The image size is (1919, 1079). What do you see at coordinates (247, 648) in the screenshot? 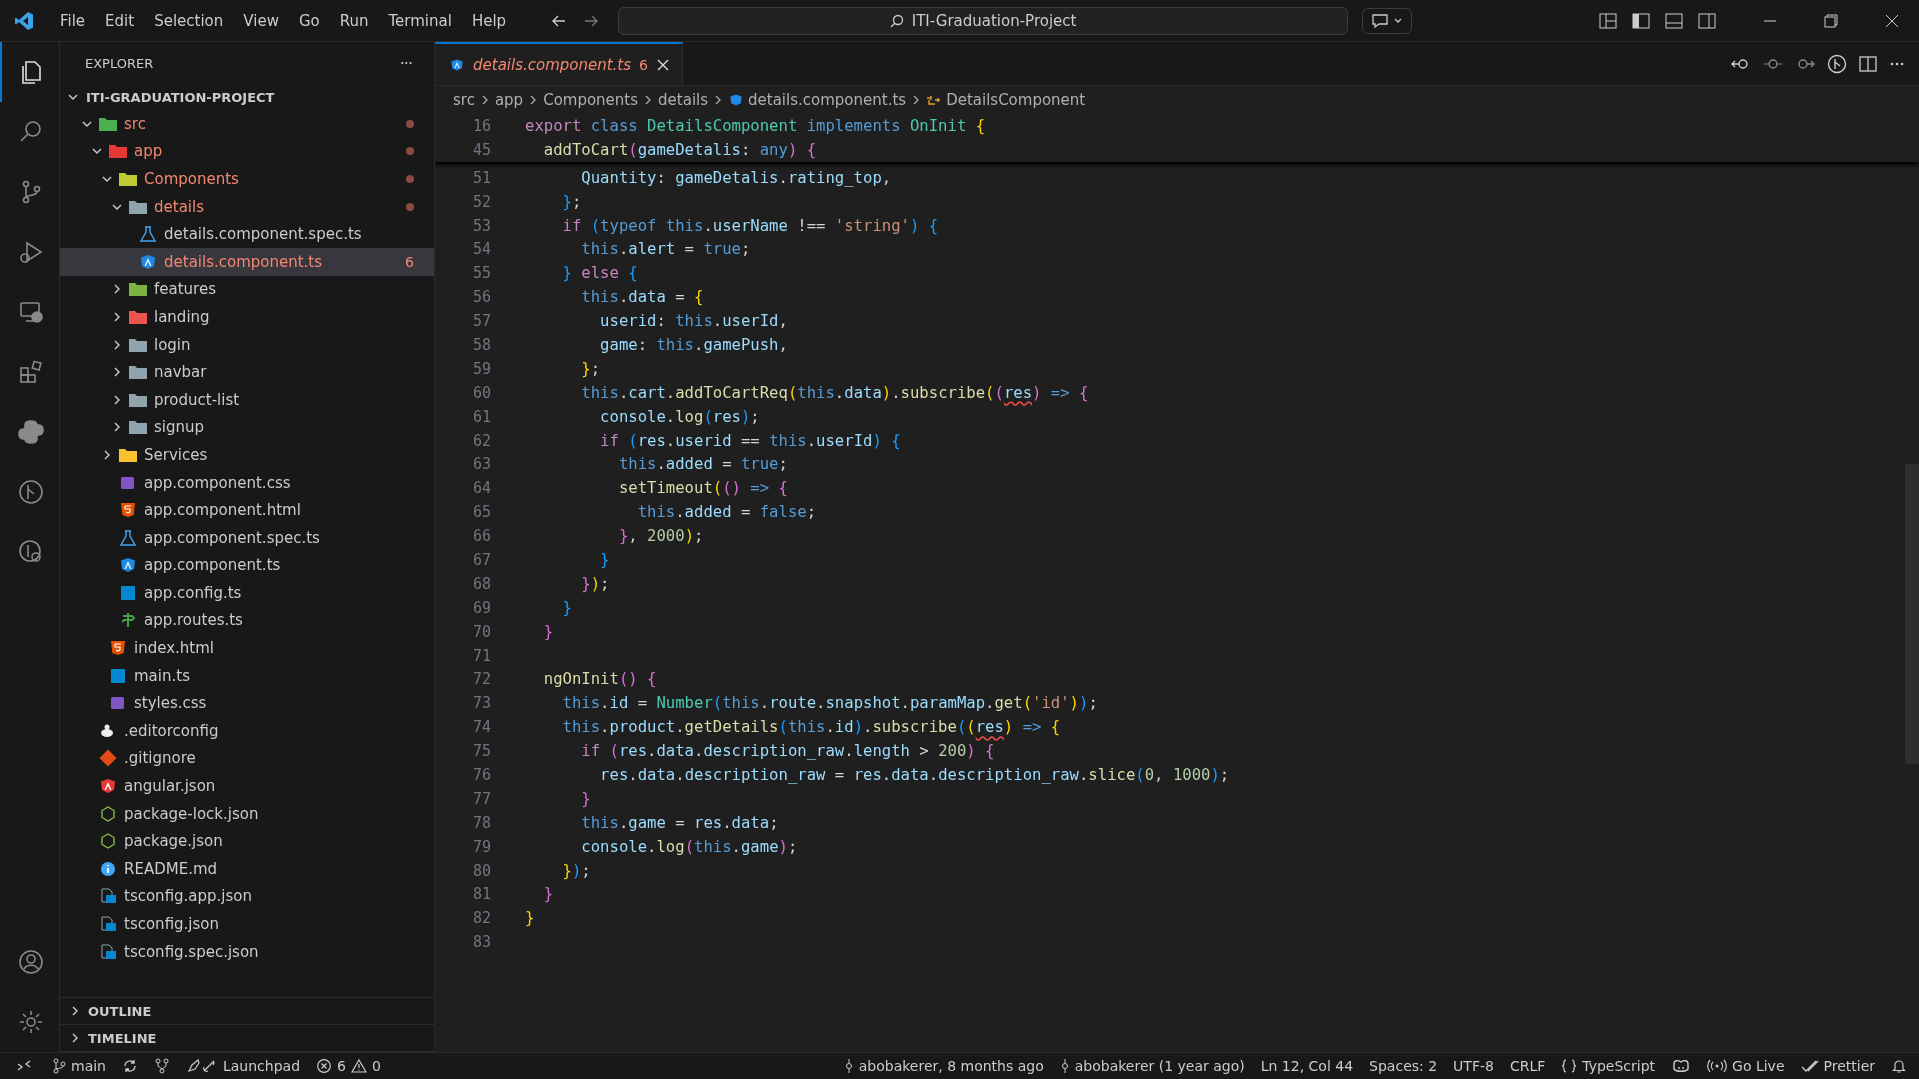
I see `file-tree-item: index.html` at bounding box center [247, 648].